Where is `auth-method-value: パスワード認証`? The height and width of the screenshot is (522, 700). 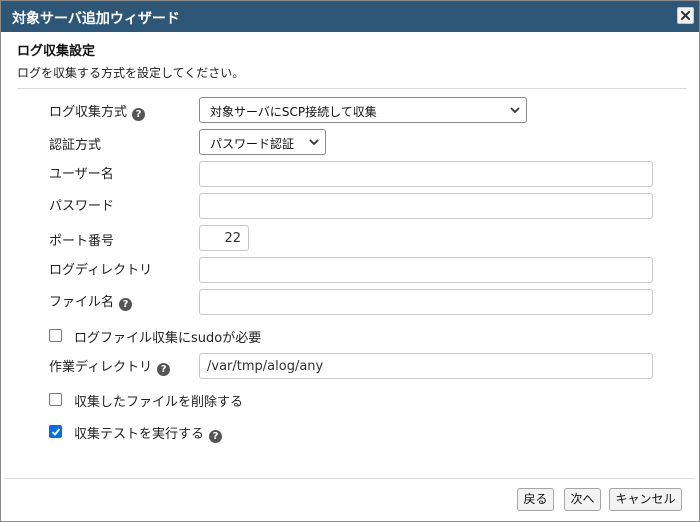
auth-method-value: パスワード認証 is located at coordinates (252, 144).